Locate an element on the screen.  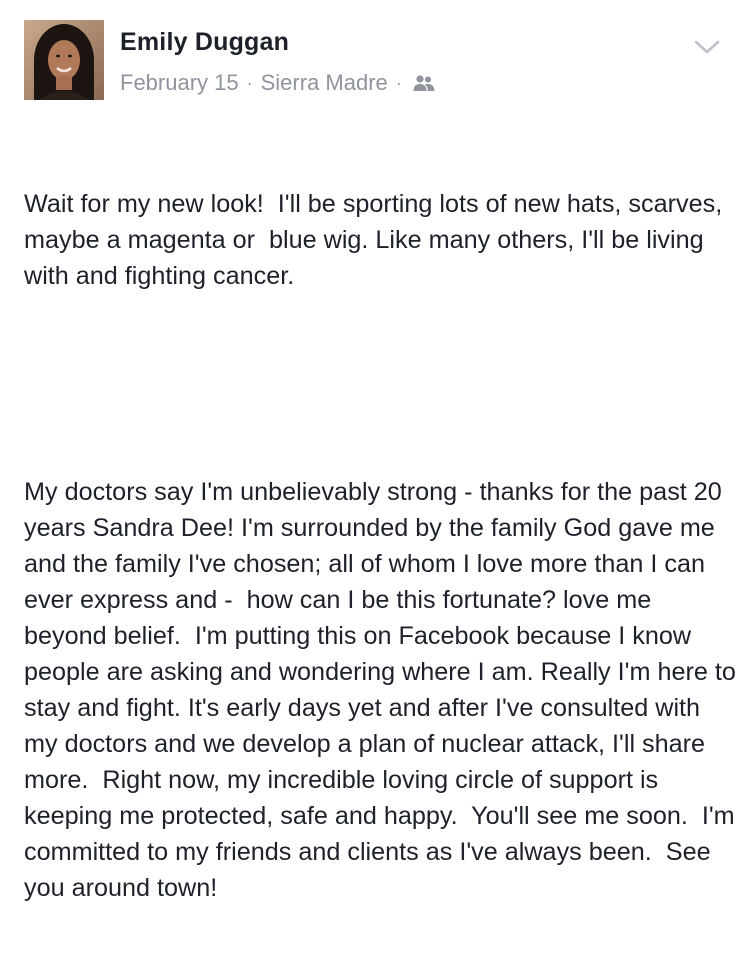
avatar is located at coordinates (64, 60).